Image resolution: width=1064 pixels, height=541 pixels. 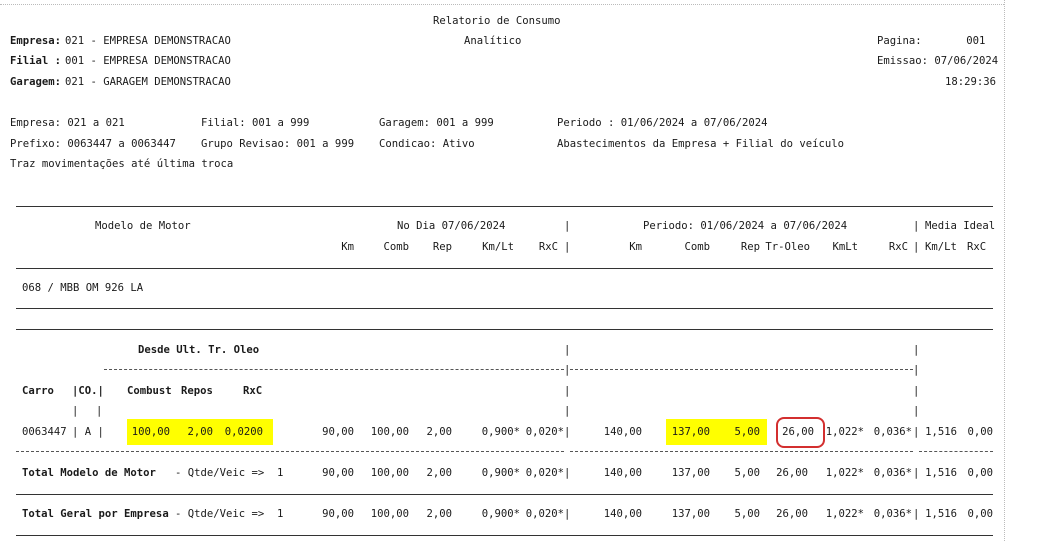 What do you see at coordinates (389, 473) in the screenshot?
I see `total-modelo-dia-comb: 100,00` at bounding box center [389, 473].